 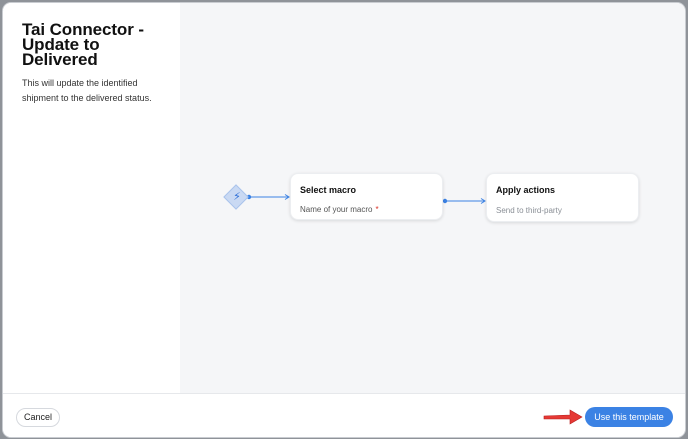 I want to click on step-apply-actions: Apply actions Send to third-party, so click(x=562, y=197).